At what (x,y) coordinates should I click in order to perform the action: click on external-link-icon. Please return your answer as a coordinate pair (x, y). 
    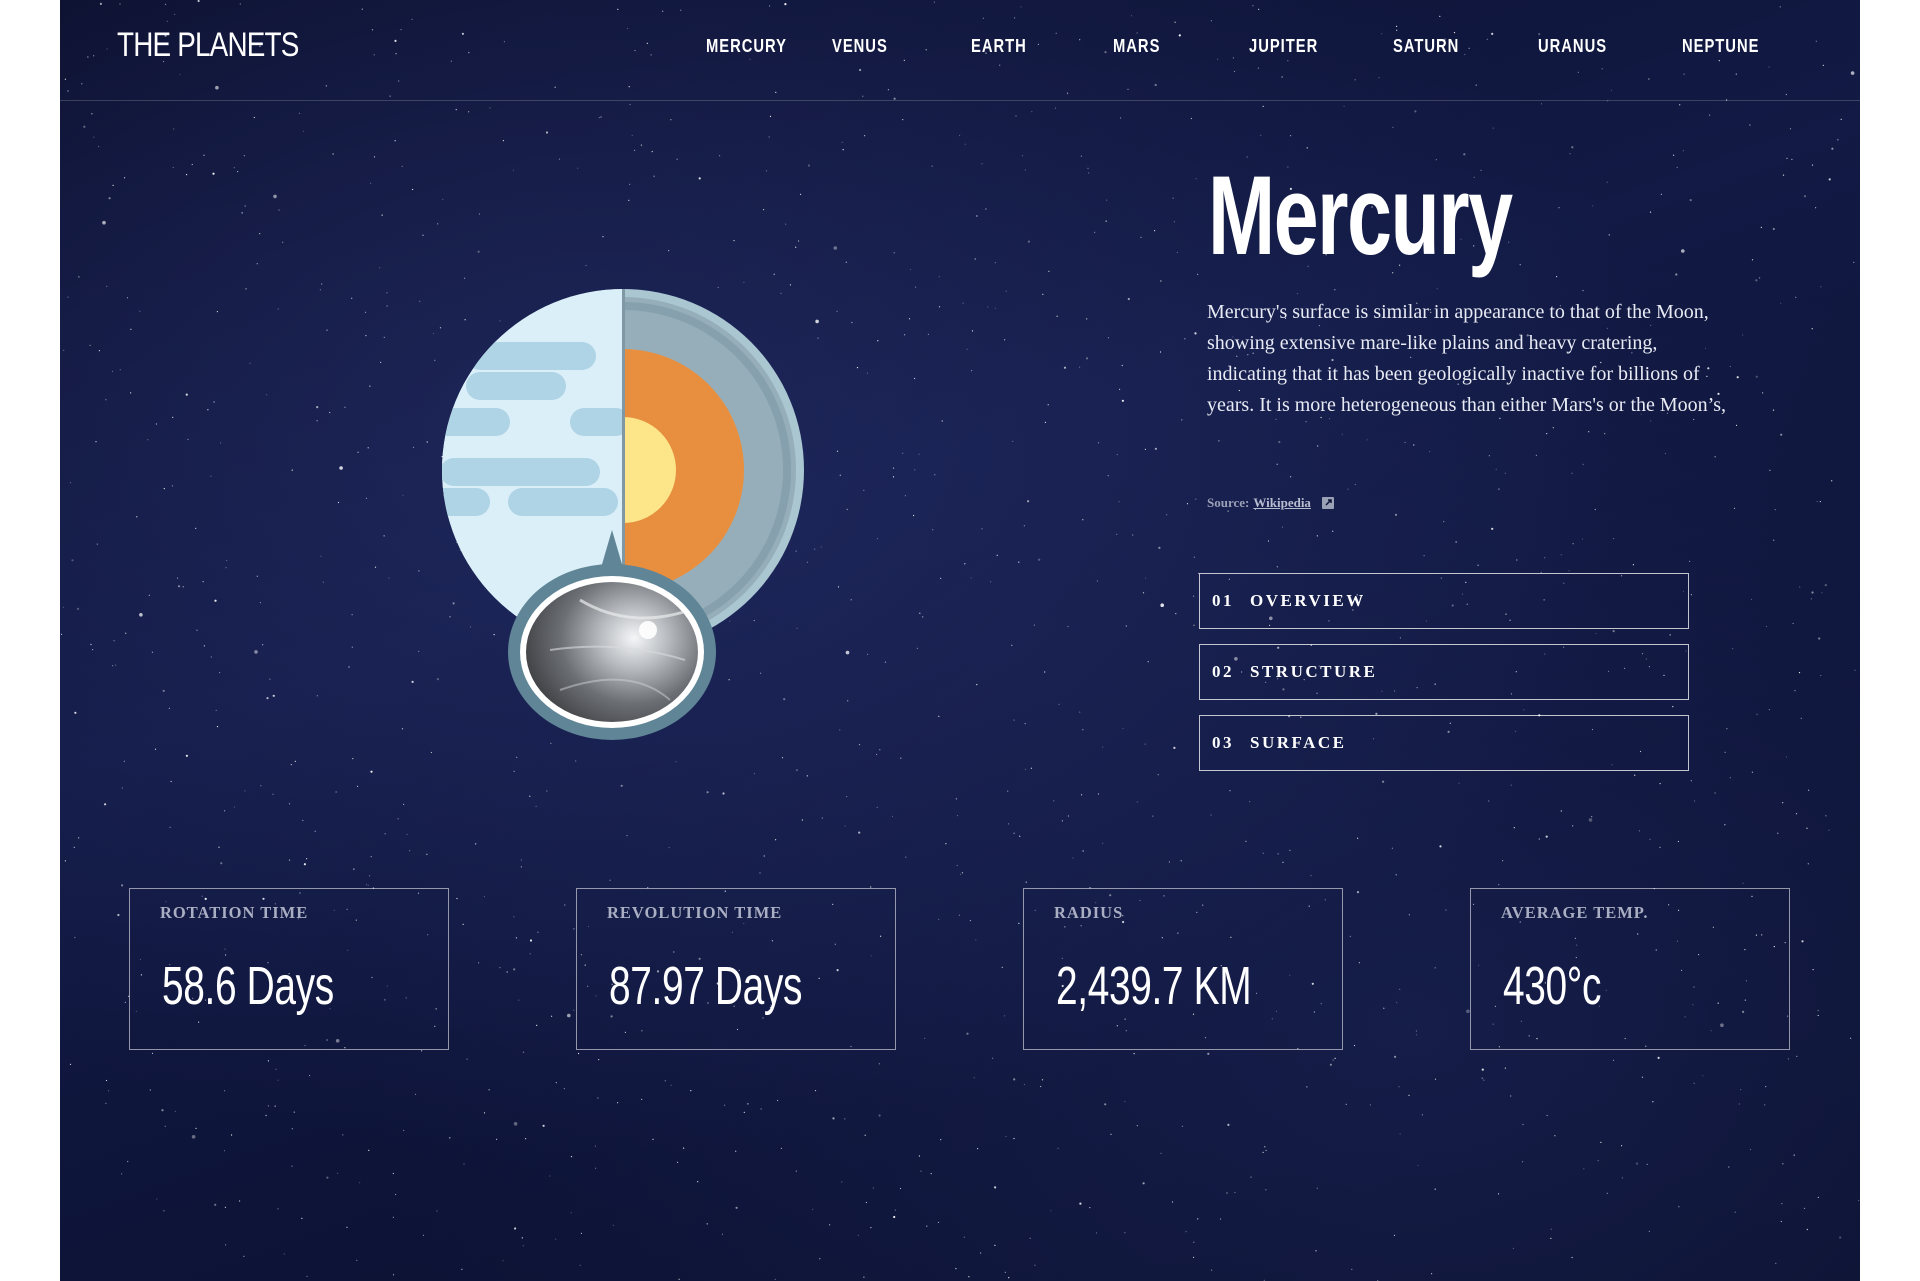
    Looking at the image, I should click on (1328, 503).